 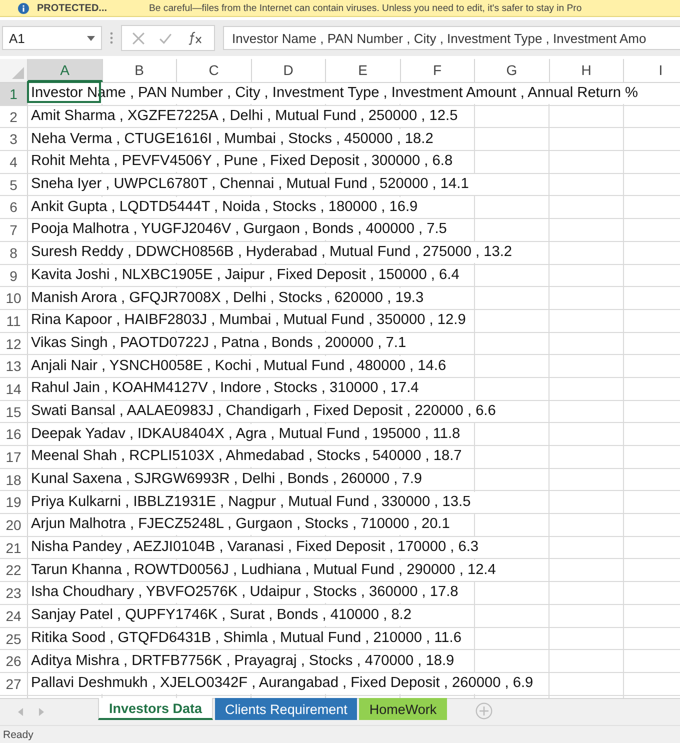 What do you see at coordinates (18, 734) in the screenshot?
I see `status-text: Ready` at bounding box center [18, 734].